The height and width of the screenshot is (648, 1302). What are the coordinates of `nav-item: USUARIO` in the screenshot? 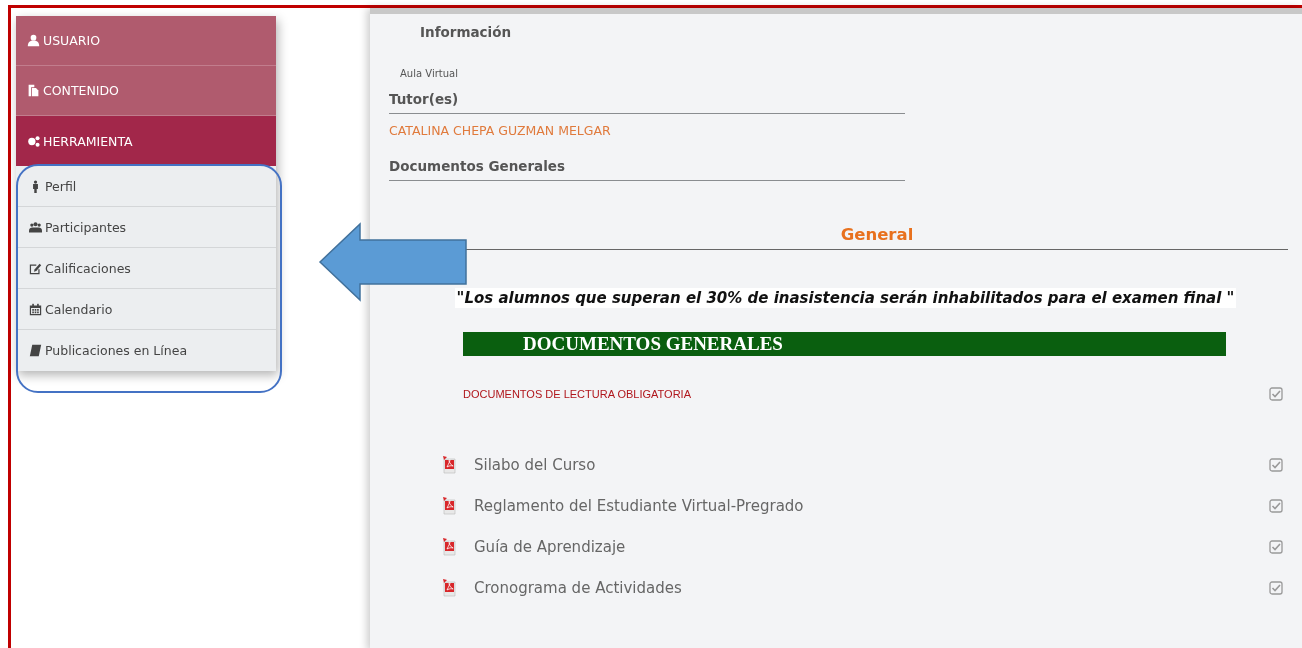 It's located at (146, 41).